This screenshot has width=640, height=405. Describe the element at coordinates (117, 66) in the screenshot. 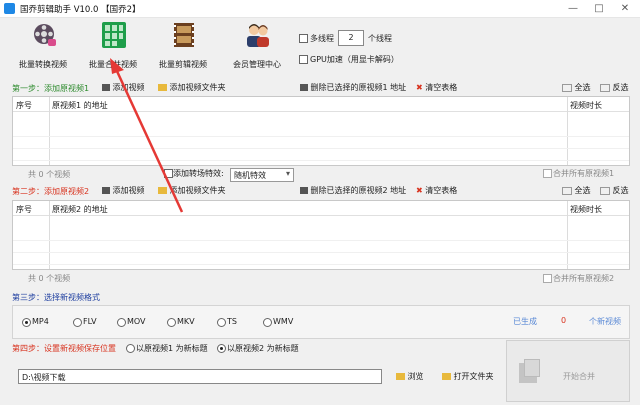

I see `arrow-head` at that location.